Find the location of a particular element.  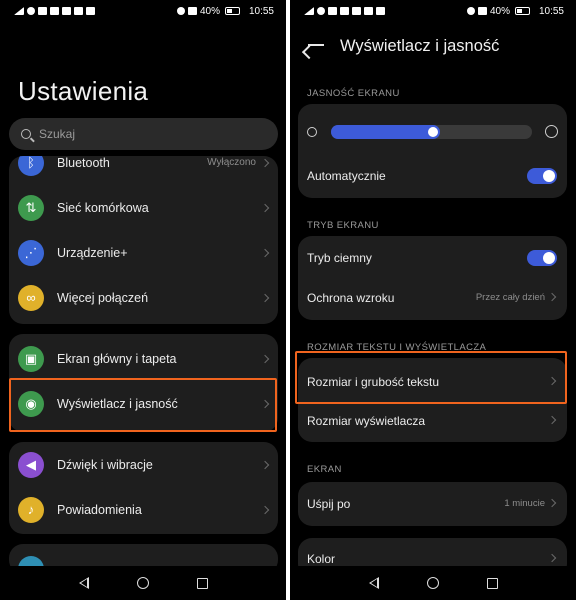

top-bar: Wyświetlacz i jasność is located at coordinates (433, 46).